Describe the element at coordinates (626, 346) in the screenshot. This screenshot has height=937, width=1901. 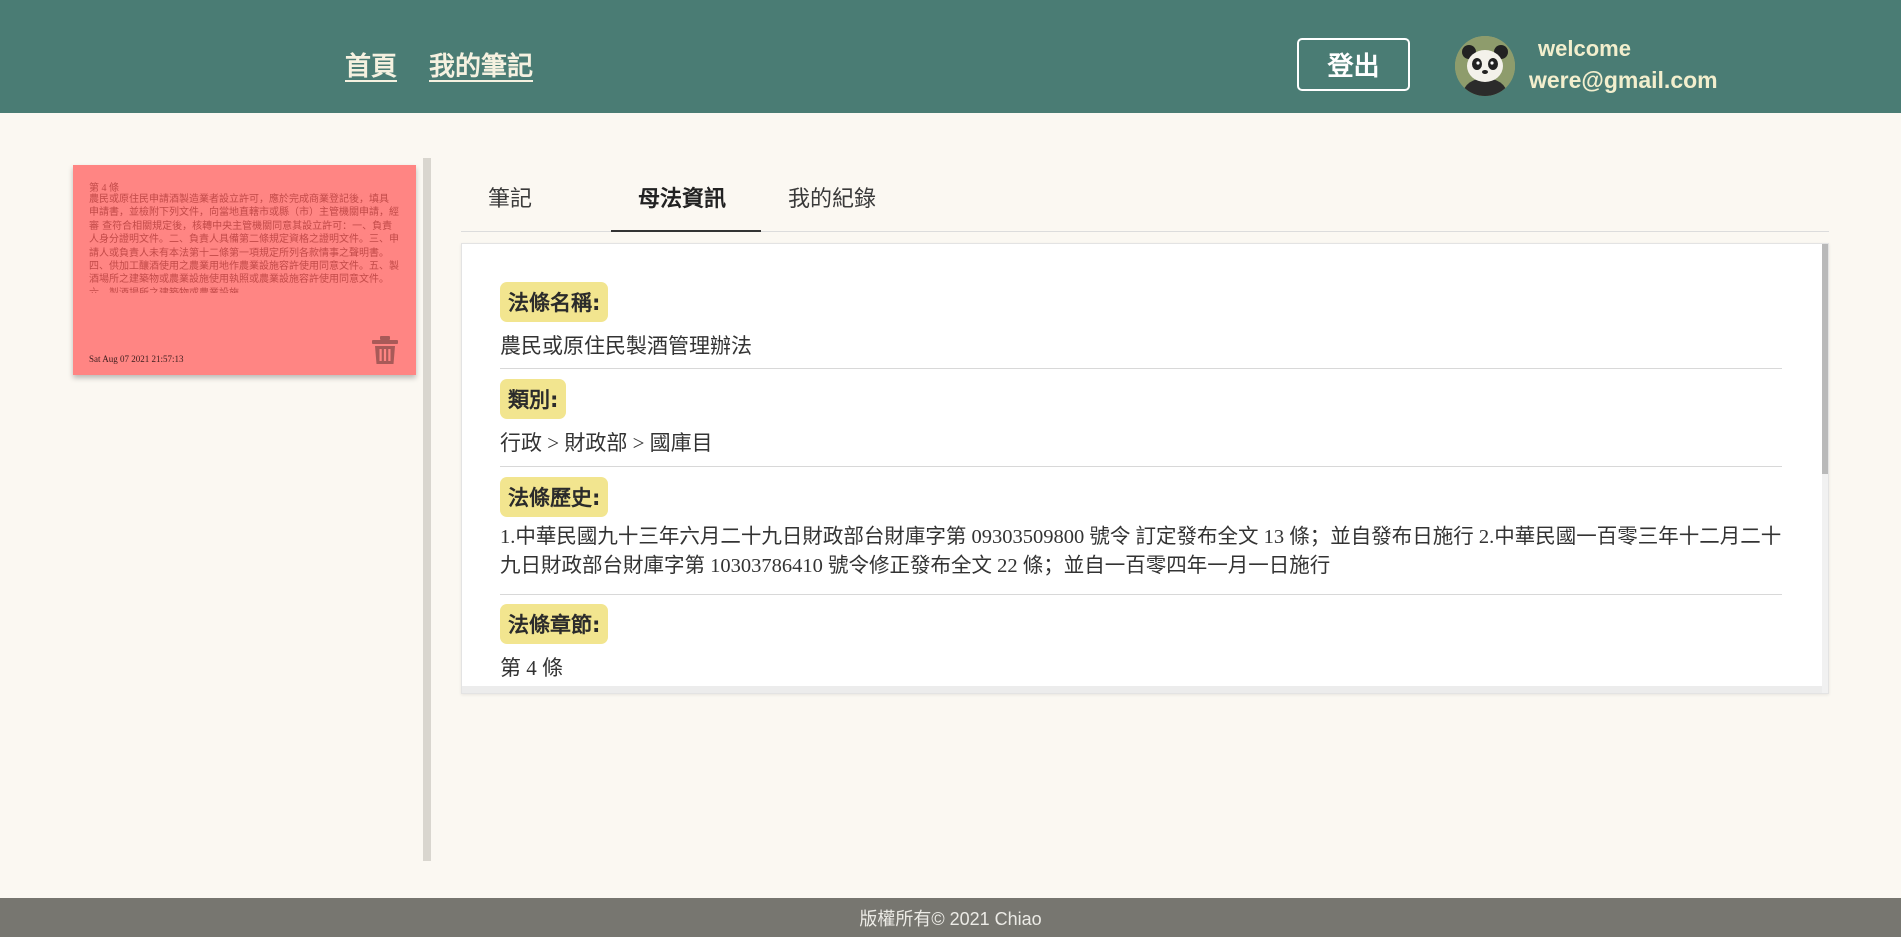
I see `law-name-value: 農民或原住民製酒管理辦法` at that location.